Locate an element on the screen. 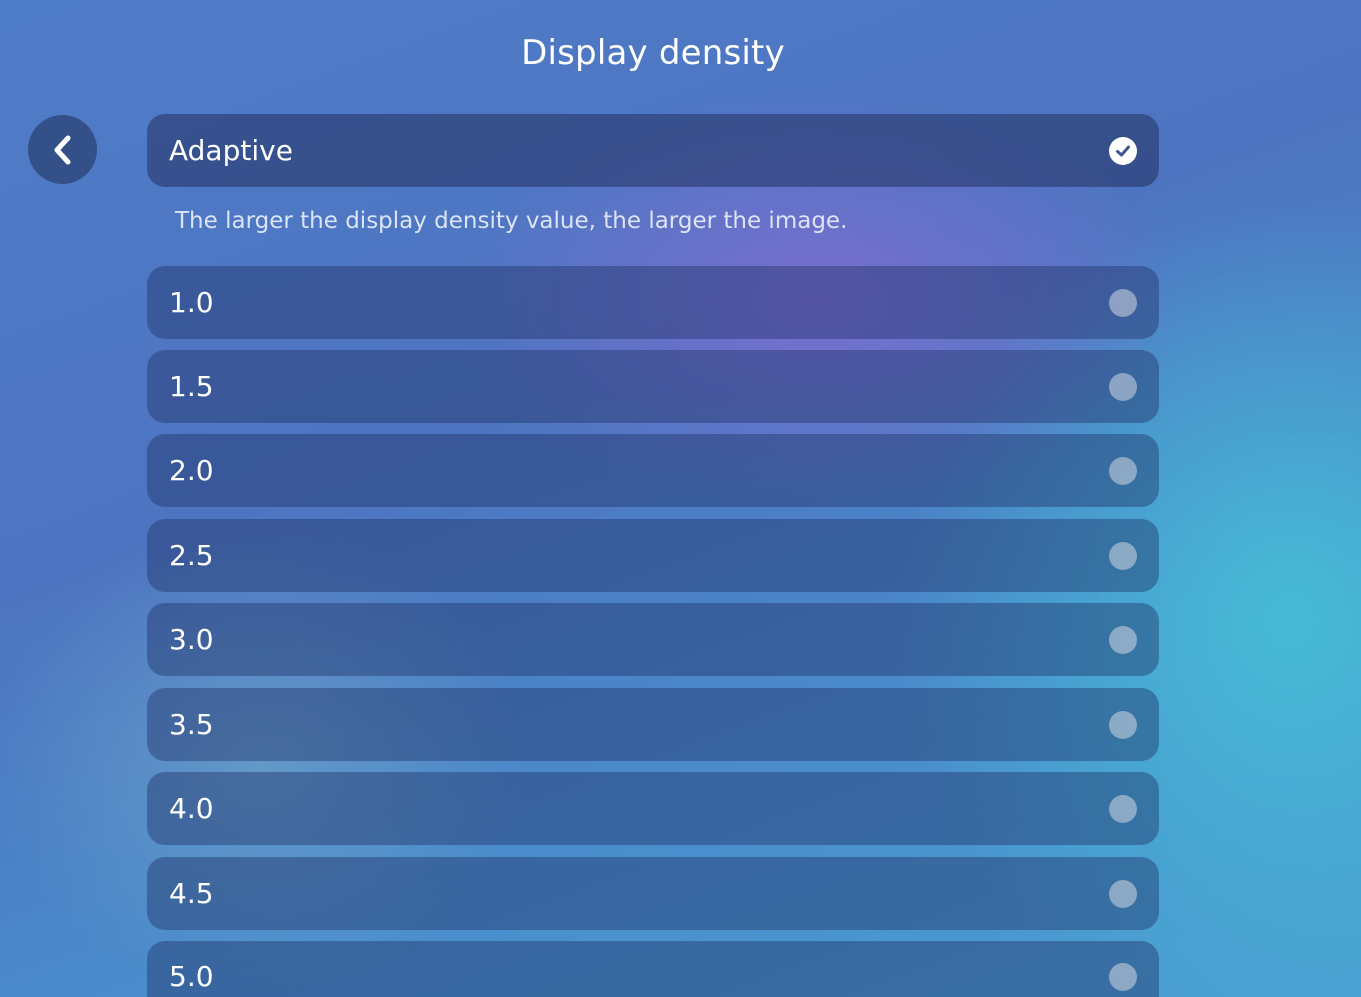 The width and height of the screenshot is (1361, 997). option-label: 1.5 is located at coordinates (191, 386).